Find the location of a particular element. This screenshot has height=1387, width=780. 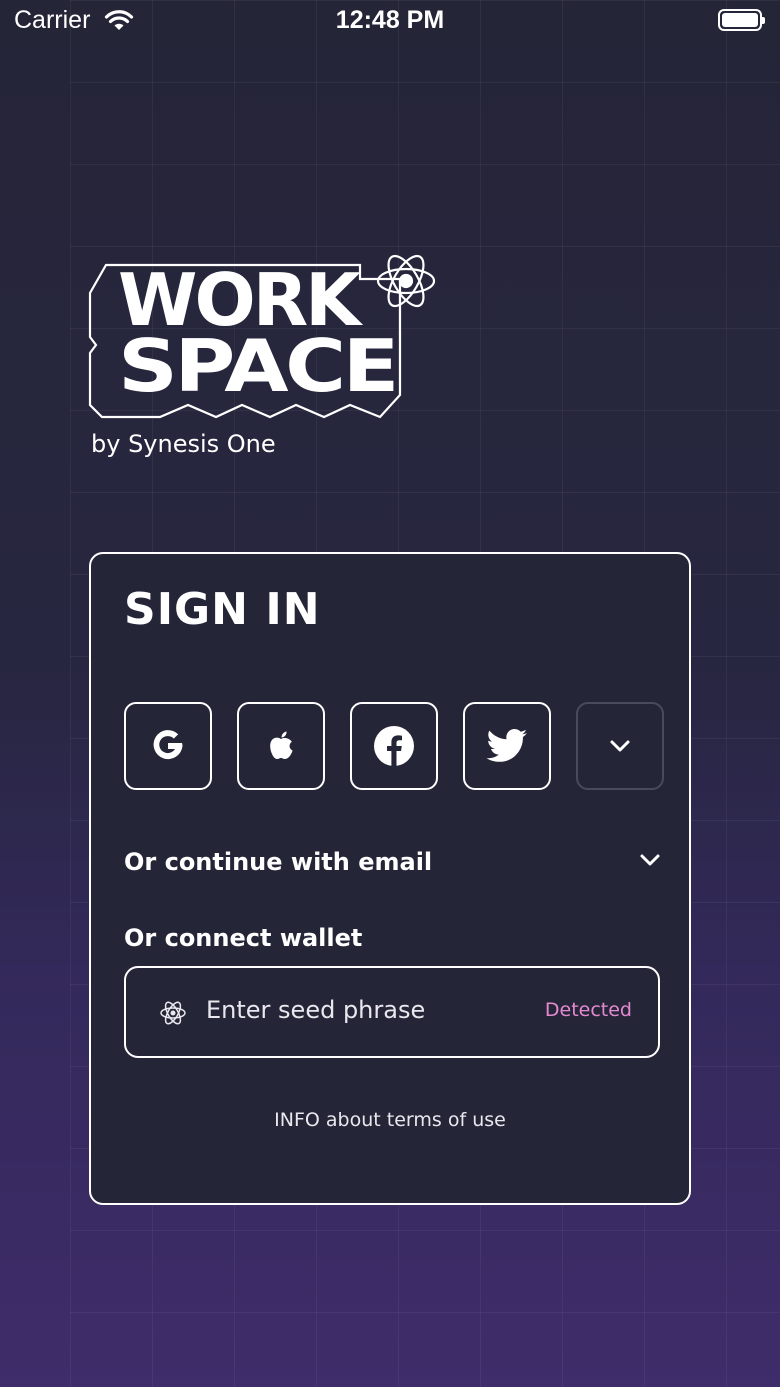

apple-icon is located at coordinates (281, 745).